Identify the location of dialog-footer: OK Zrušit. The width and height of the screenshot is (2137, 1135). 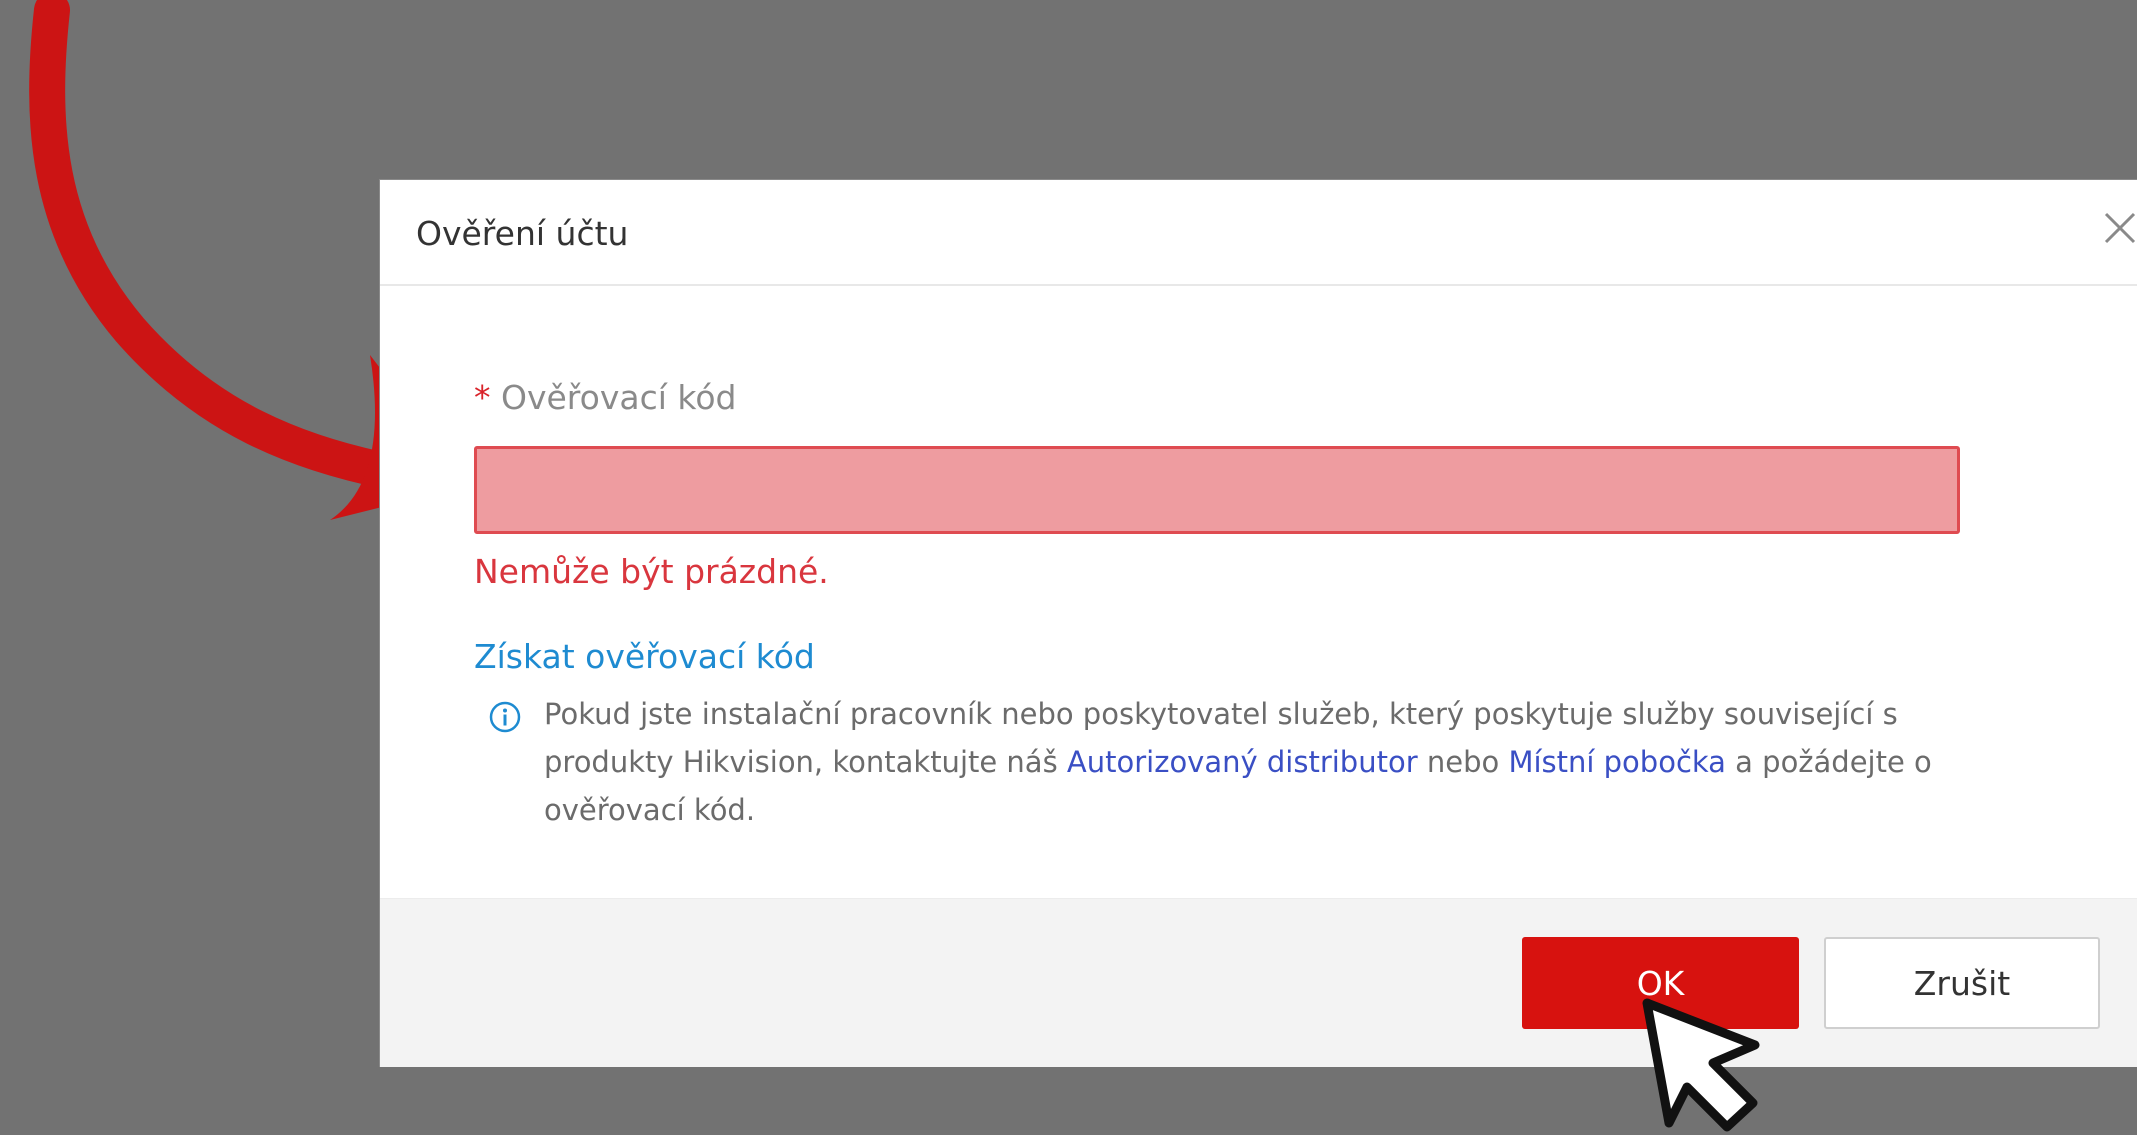
(1258, 982).